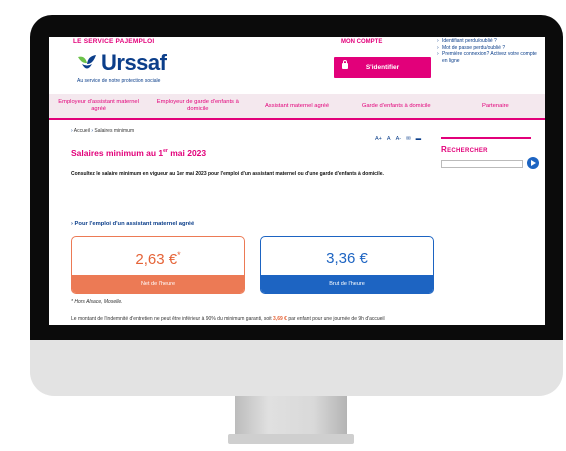 This screenshot has width=566, height=451. I want to click on lock-icon, so click(345, 64).